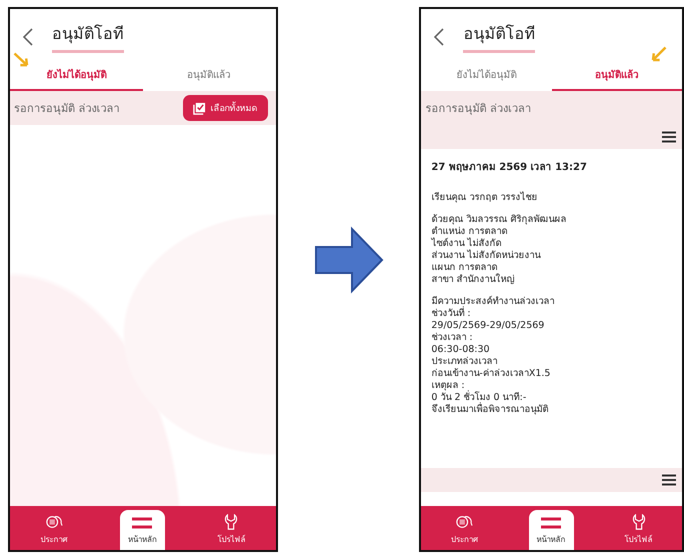  Describe the element at coordinates (486, 256) in the screenshot. I see `message-line: ส่วนงาน ไม่สังกัดหน่วยงาน` at that location.